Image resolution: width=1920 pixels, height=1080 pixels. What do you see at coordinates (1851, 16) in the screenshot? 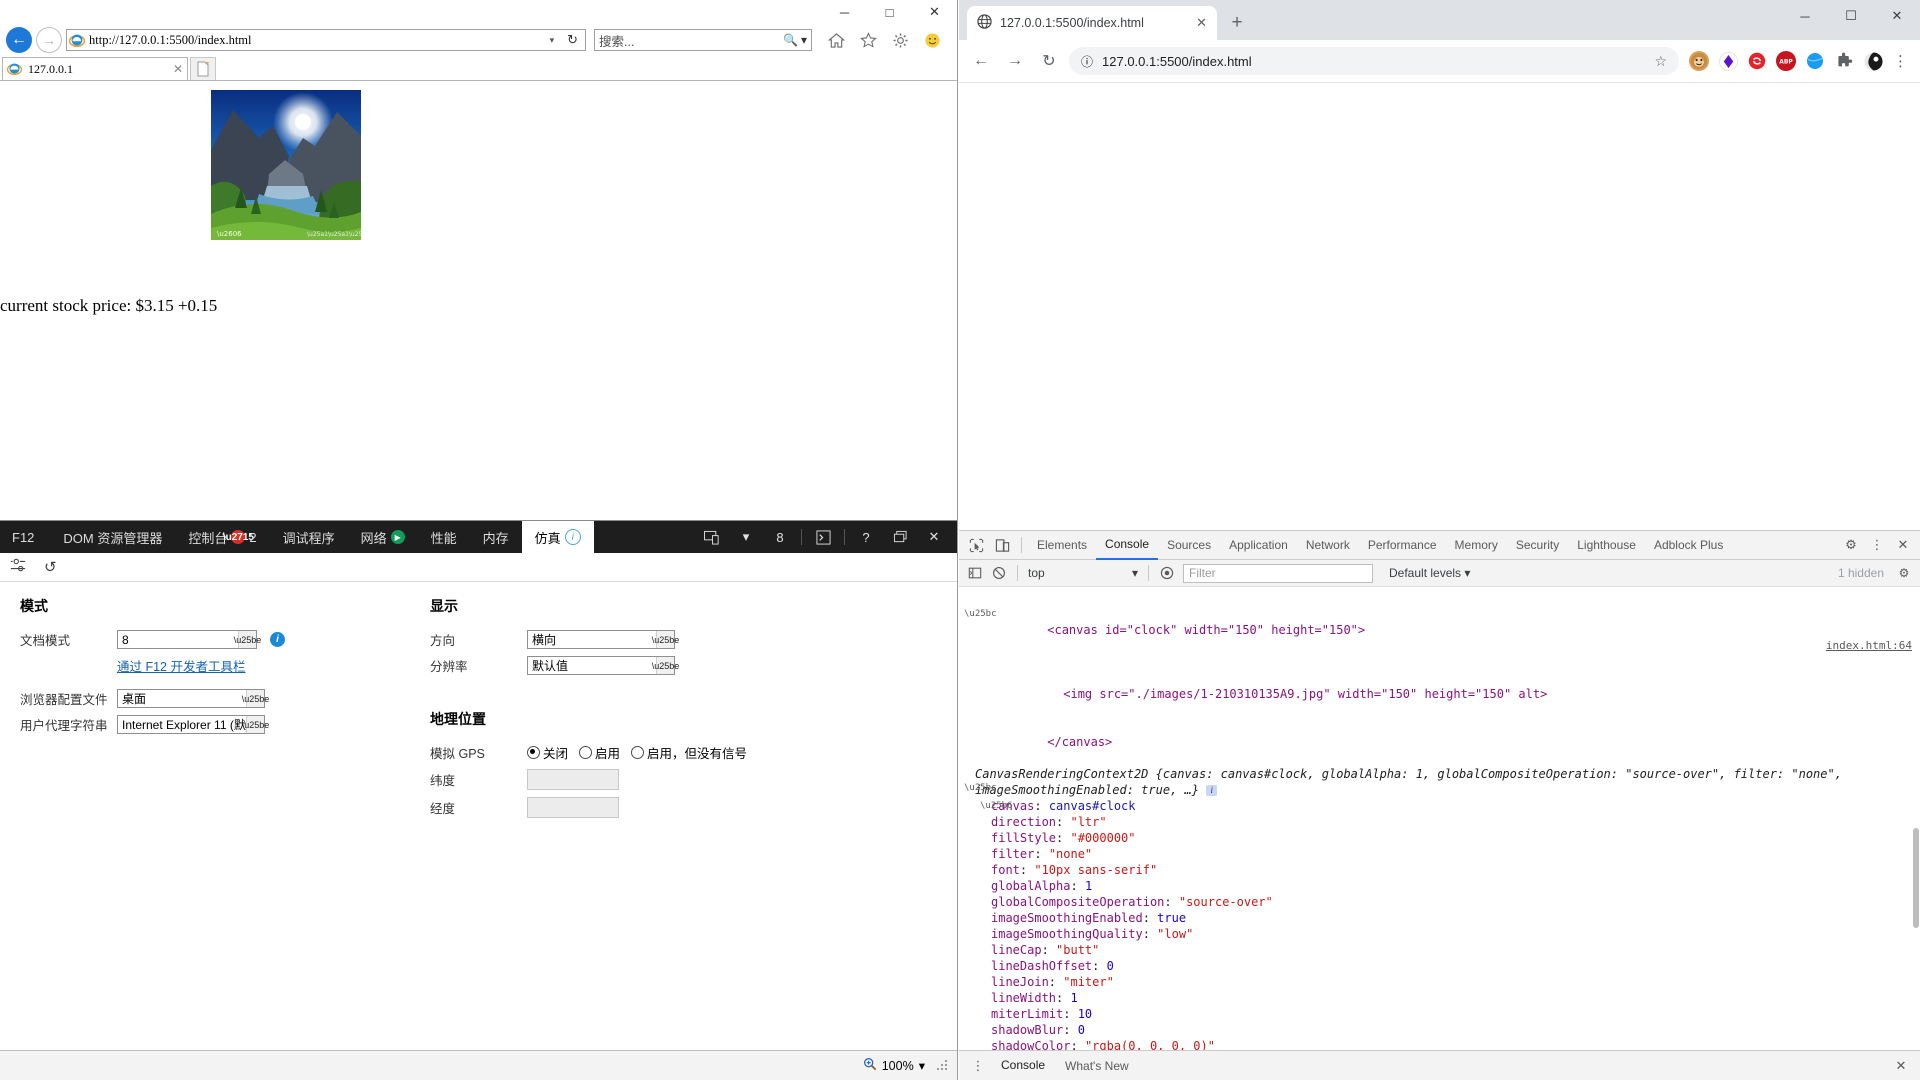
I see `chrome-maximize-button: ☐` at bounding box center [1851, 16].